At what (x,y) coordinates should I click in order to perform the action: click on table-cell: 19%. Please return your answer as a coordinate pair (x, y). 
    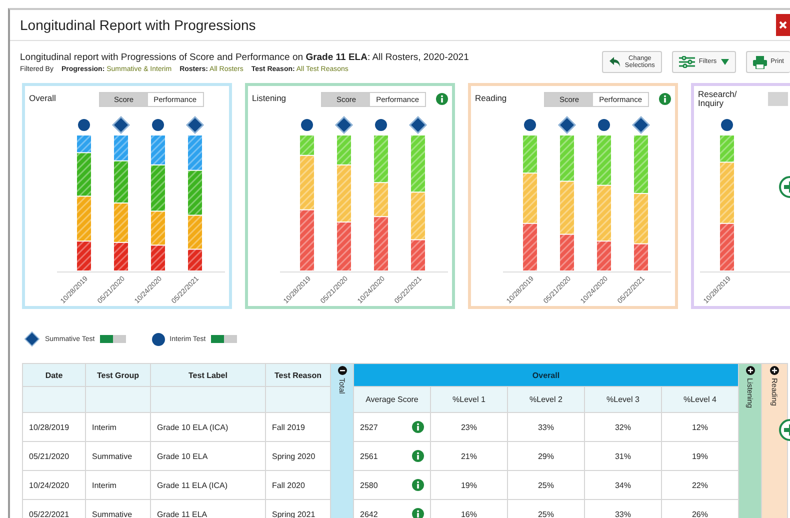
    Looking at the image, I should click on (469, 485).